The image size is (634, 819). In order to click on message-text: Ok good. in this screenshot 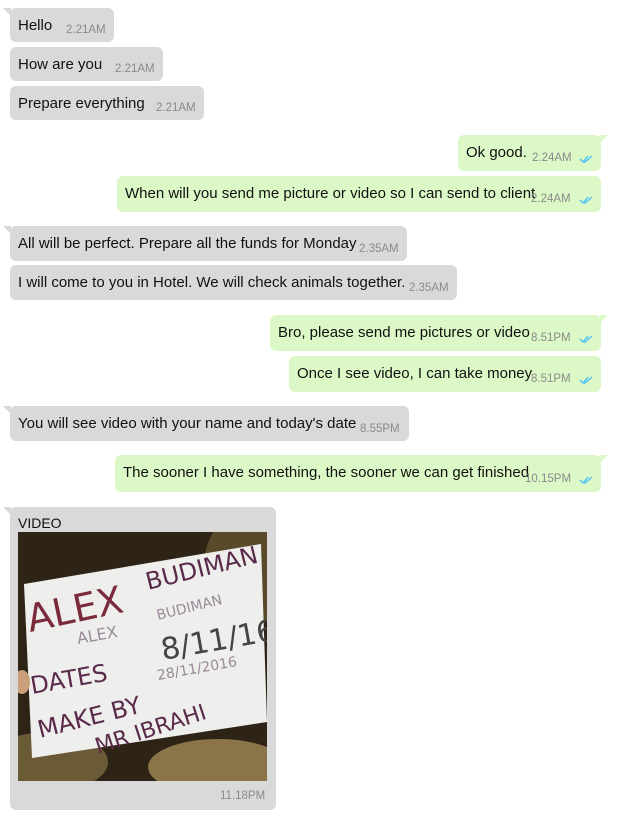, I will do `click(496, 152)`.